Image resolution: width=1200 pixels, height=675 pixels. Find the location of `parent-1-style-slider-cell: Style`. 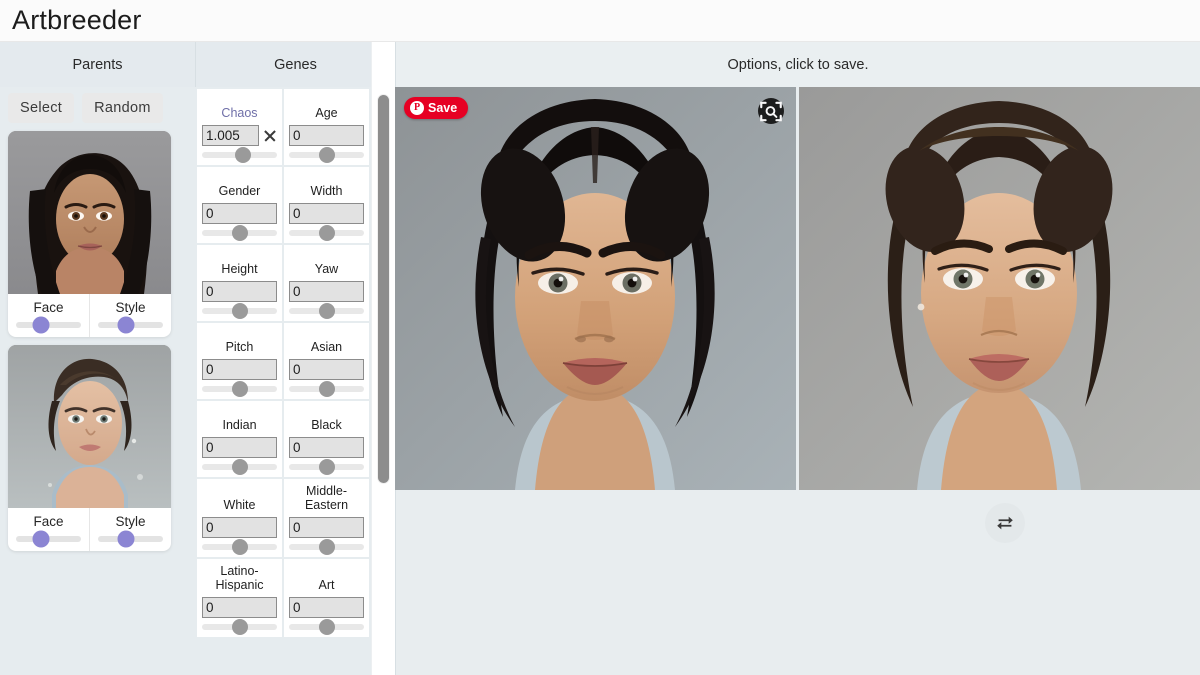

parent-1-style-slider-cell: Style is located at coordinates (130, 315).